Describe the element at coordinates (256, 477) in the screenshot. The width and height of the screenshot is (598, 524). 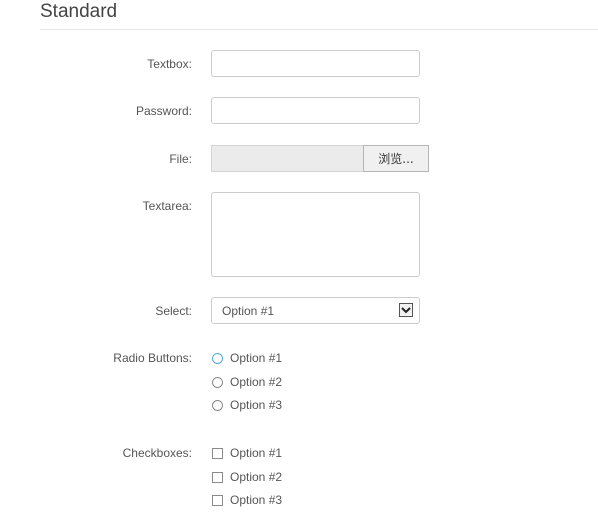
I see `checkbox-option-label: Option #2` at that location.